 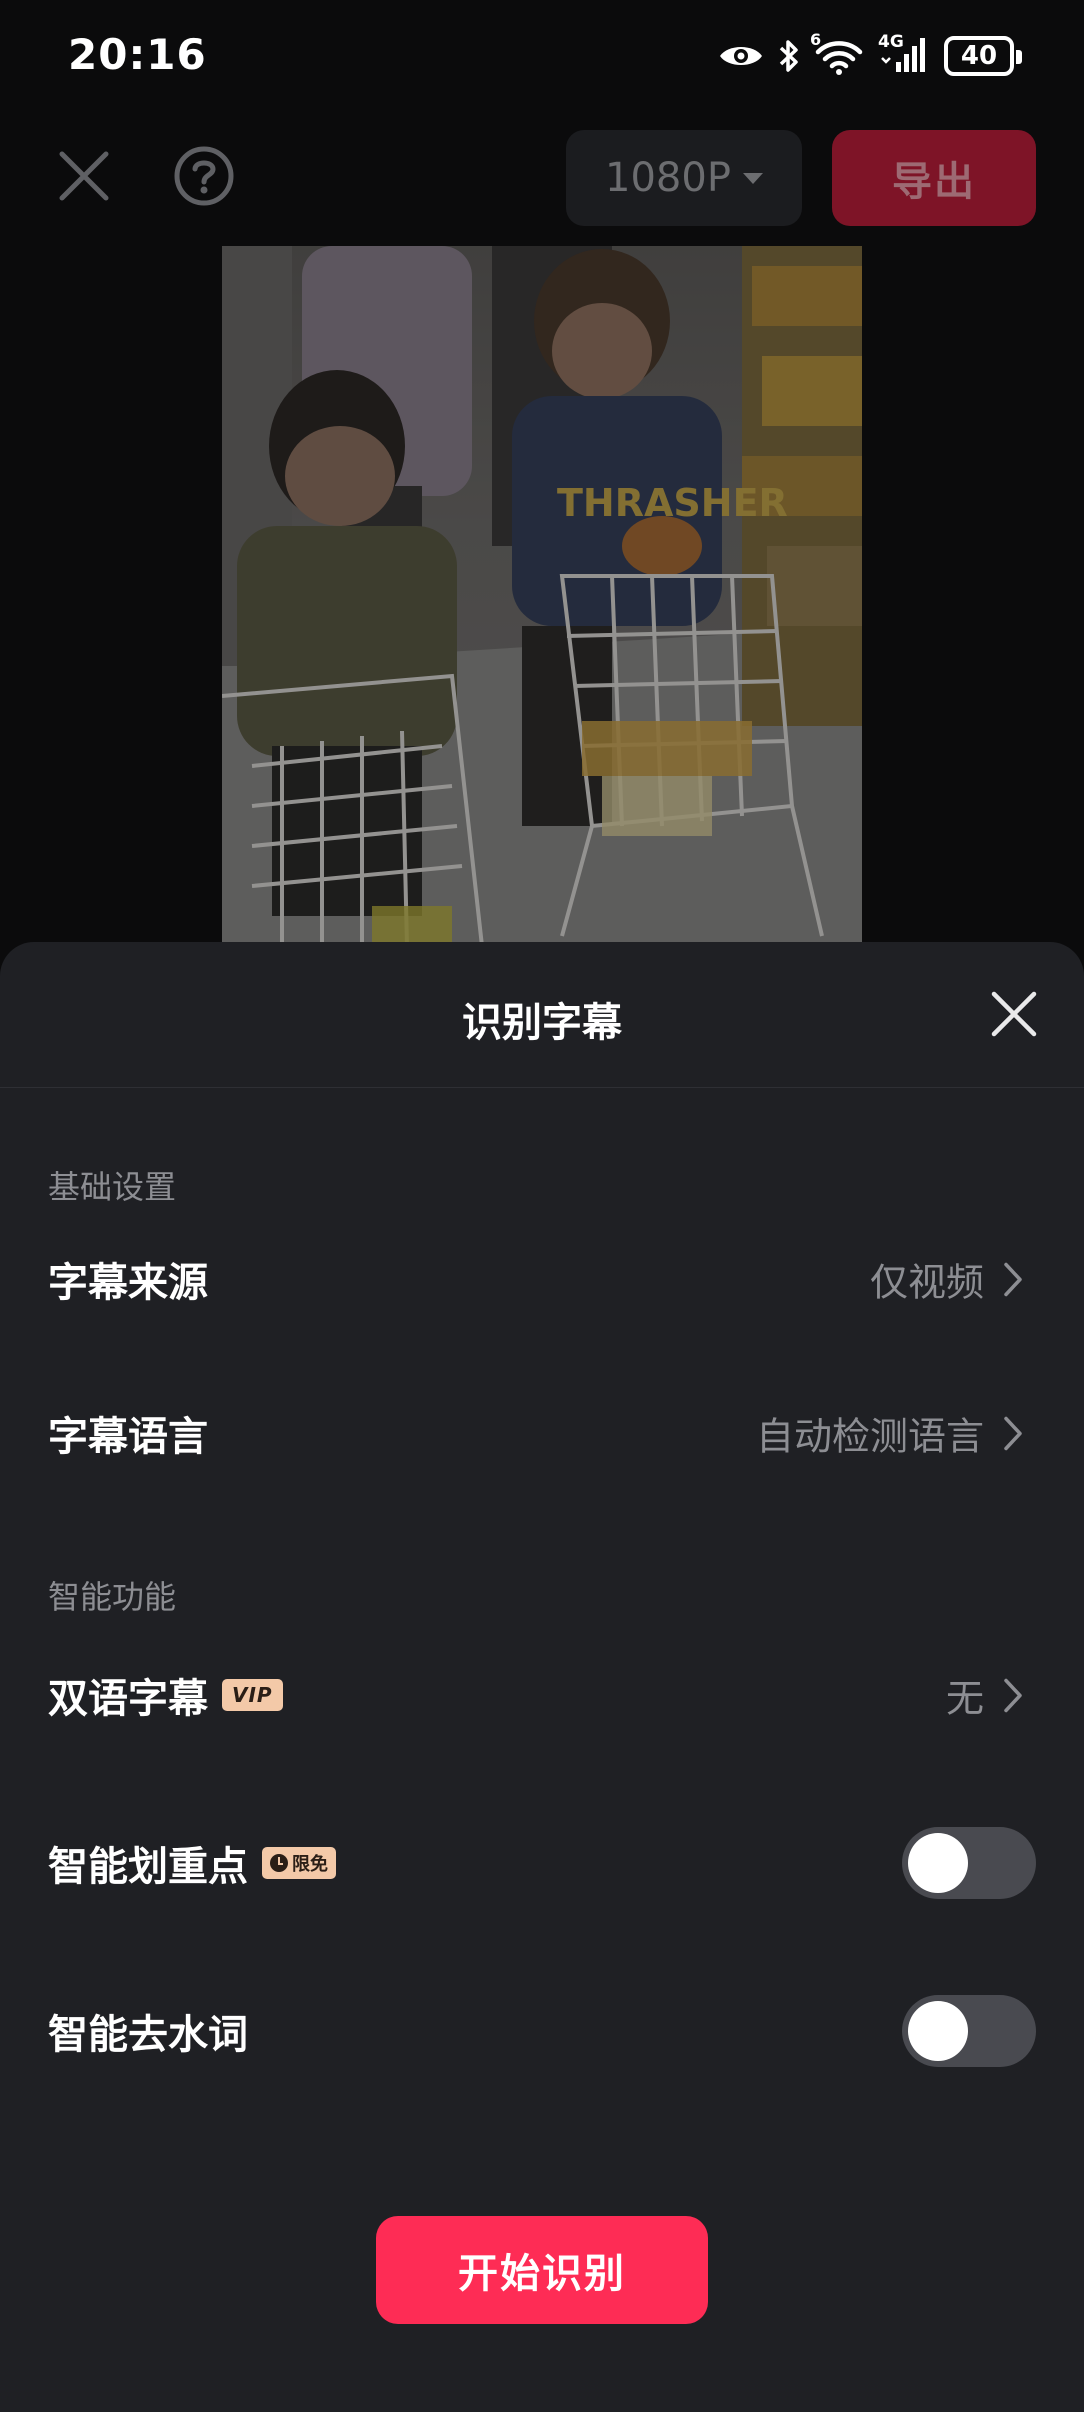 I want to click on subtitle-language-value-group: 自动检测语言, so click(x=890, y=1433).